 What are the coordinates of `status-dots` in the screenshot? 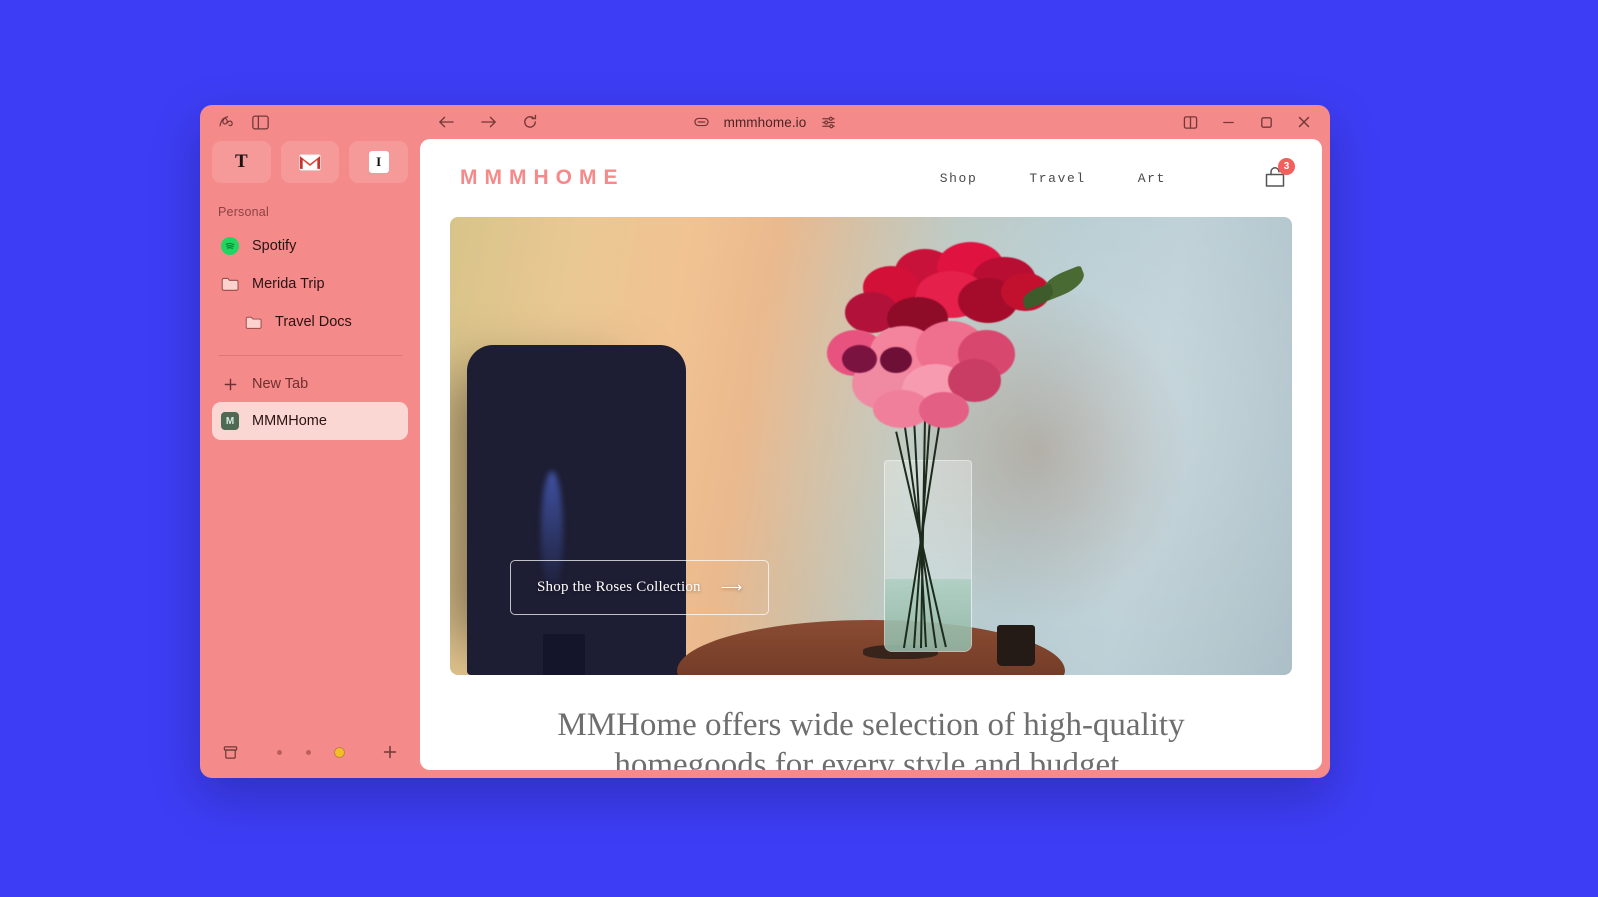 It's located at (310, 752).